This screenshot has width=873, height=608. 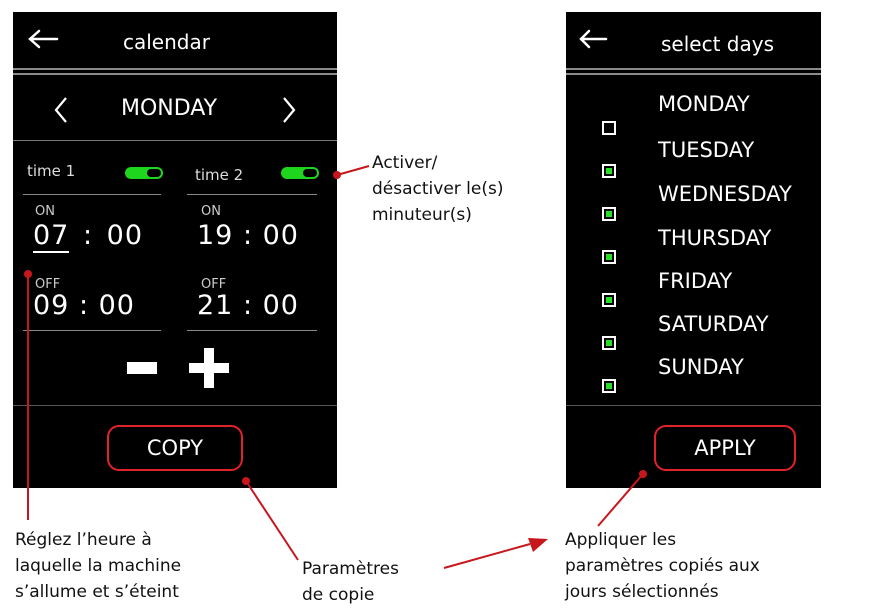 What do you see at coordinates (487, 556) in the screenshot?
I see `copy-to-apply-line` at bounding box center [487, 556].